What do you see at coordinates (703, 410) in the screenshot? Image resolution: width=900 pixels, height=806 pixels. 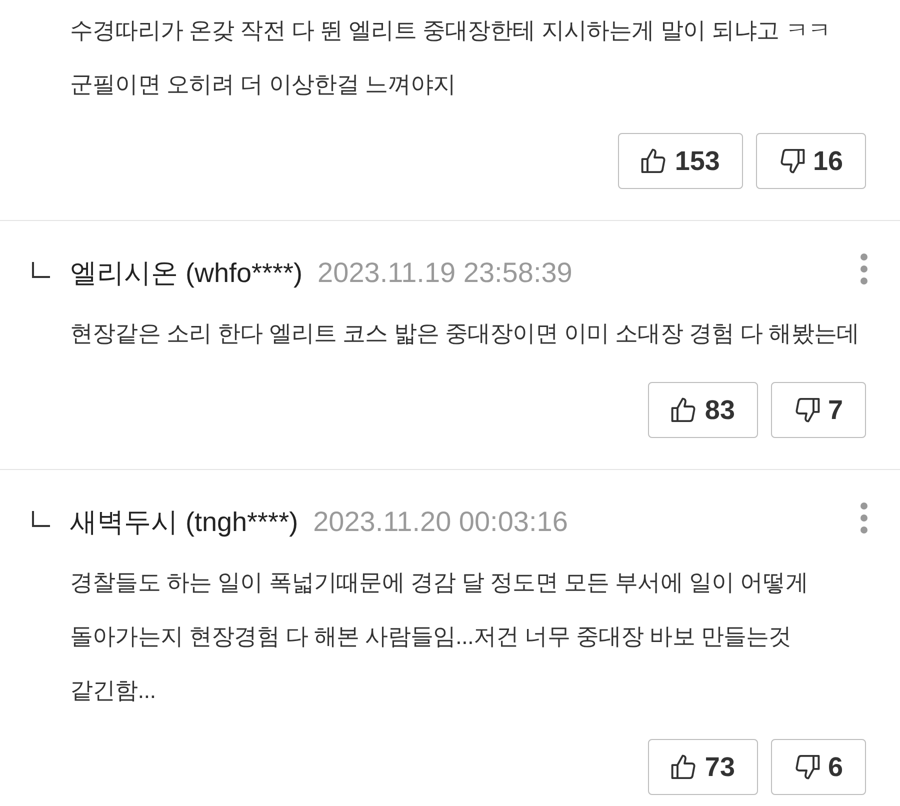 I see `like-button: 83` at bounding box center [703, 410].